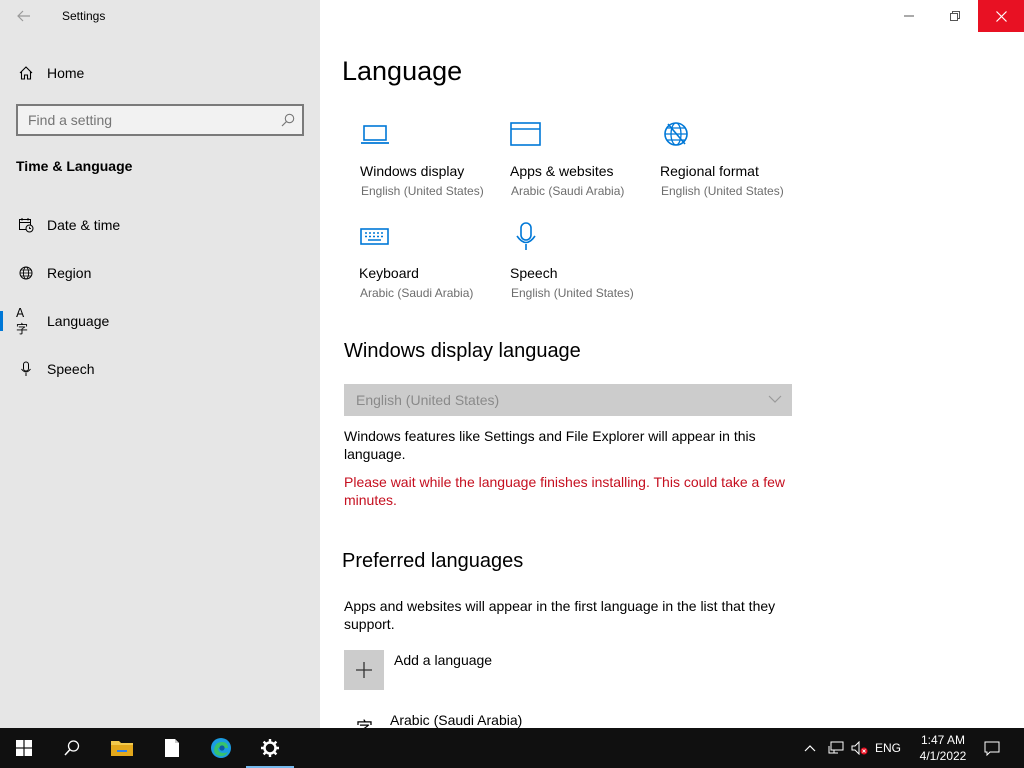 This screenshot has width=1024, height=768. Describe the element at coordinates (366, 721) in the screenshot. I see `language-glyph-icon: 字` at that location.